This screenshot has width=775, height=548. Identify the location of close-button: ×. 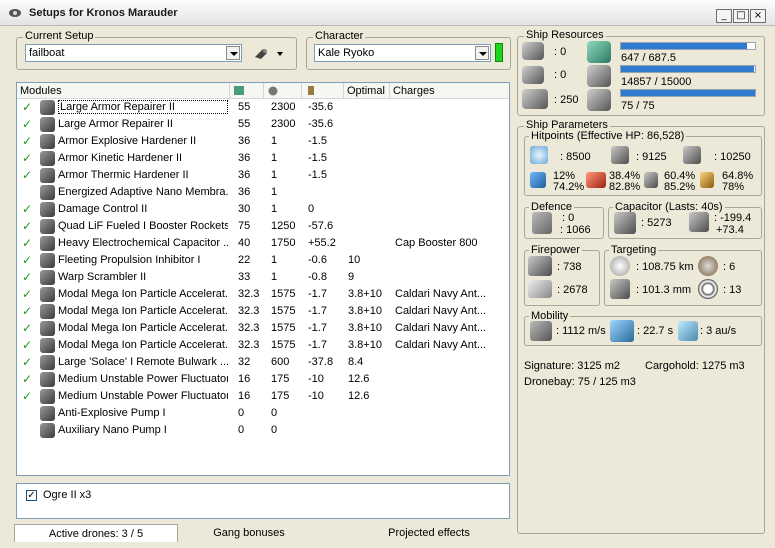
(758, 16).